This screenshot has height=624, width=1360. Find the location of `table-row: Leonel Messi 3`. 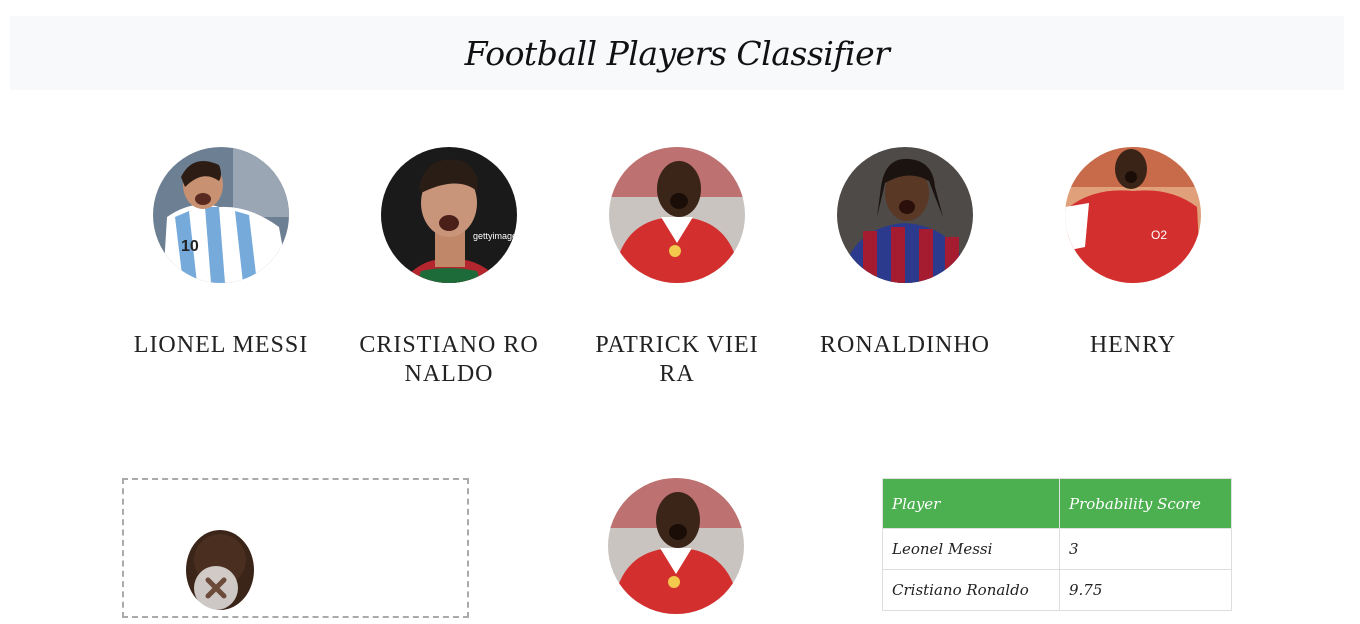

table-row: Leonel Messi 3 is located at coordinates (1057, 549).